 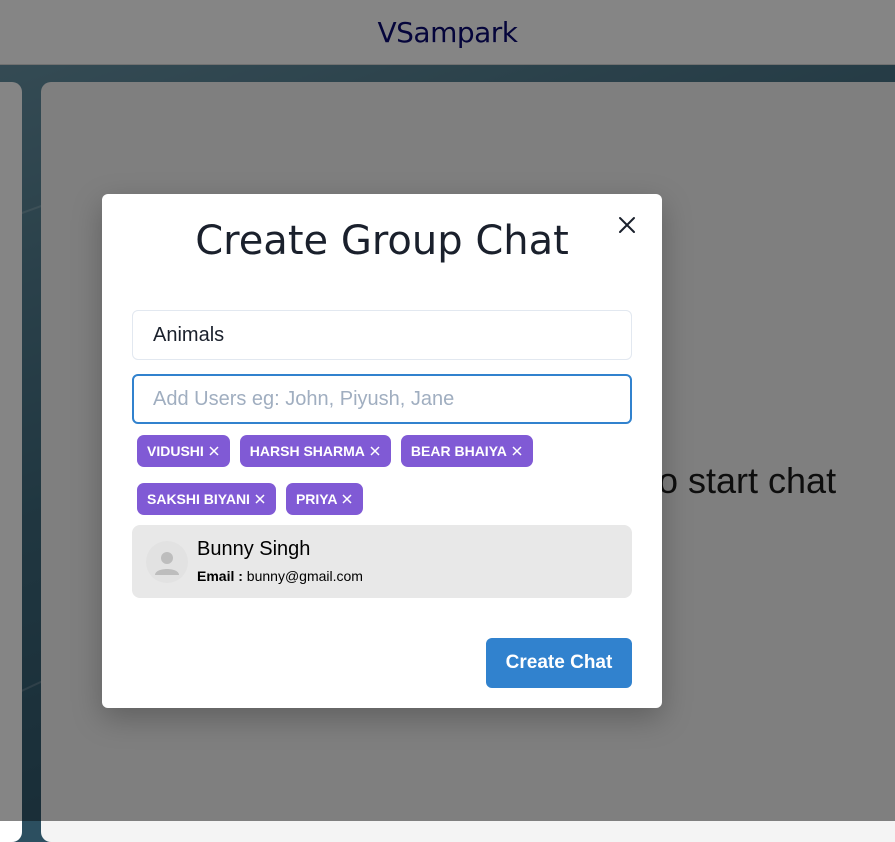 I want to click on user-badge: HARSH SHARMA, so click(x=315, y=451).